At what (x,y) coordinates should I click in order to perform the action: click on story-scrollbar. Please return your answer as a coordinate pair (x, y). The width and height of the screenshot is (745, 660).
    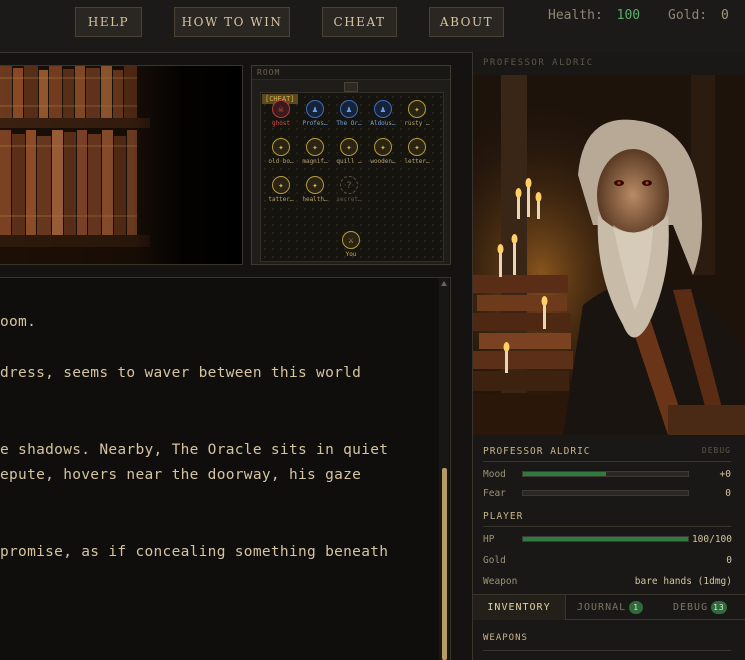
    Looking at the image, I should click on (444, 469).